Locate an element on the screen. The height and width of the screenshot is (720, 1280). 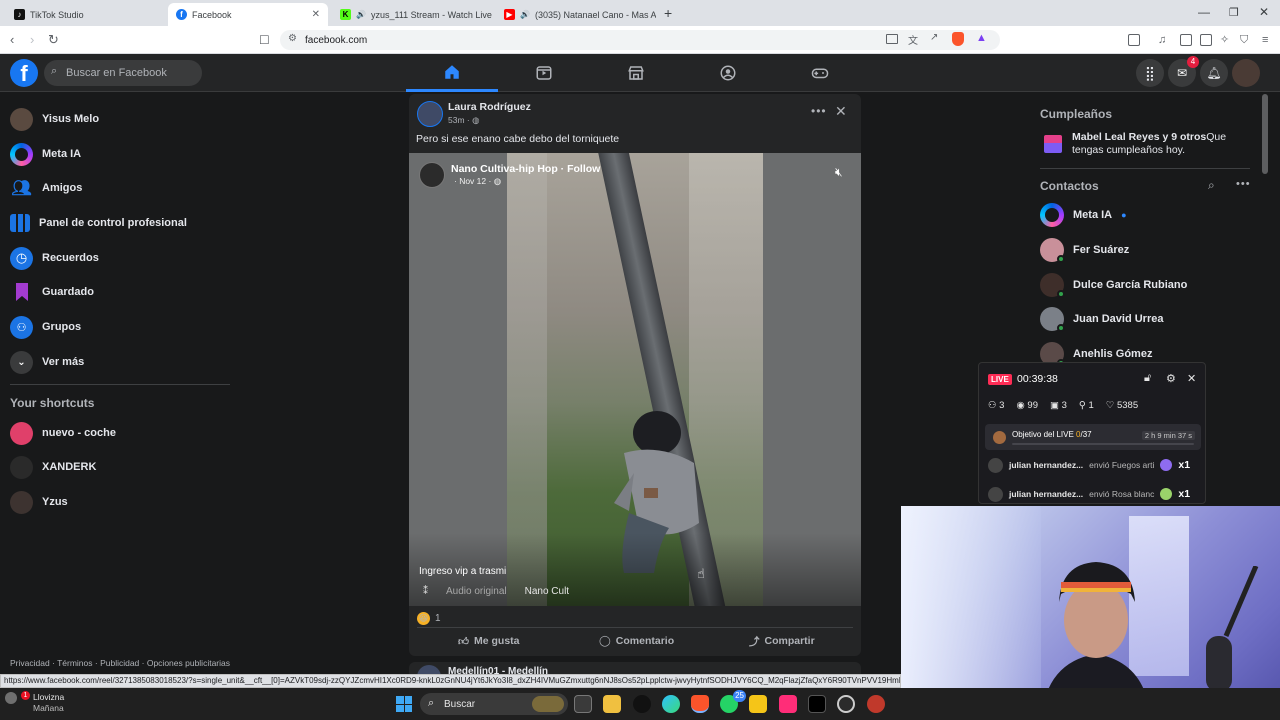
comment-button: ◯ Comentario is located at coordinates (636, 641).